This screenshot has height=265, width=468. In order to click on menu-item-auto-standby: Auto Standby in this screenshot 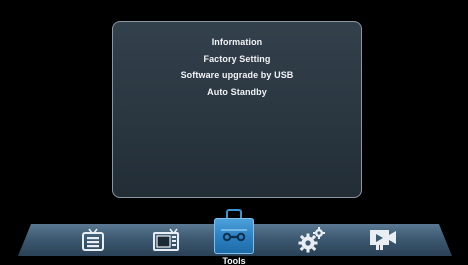, I will do `click(237, 92)`.